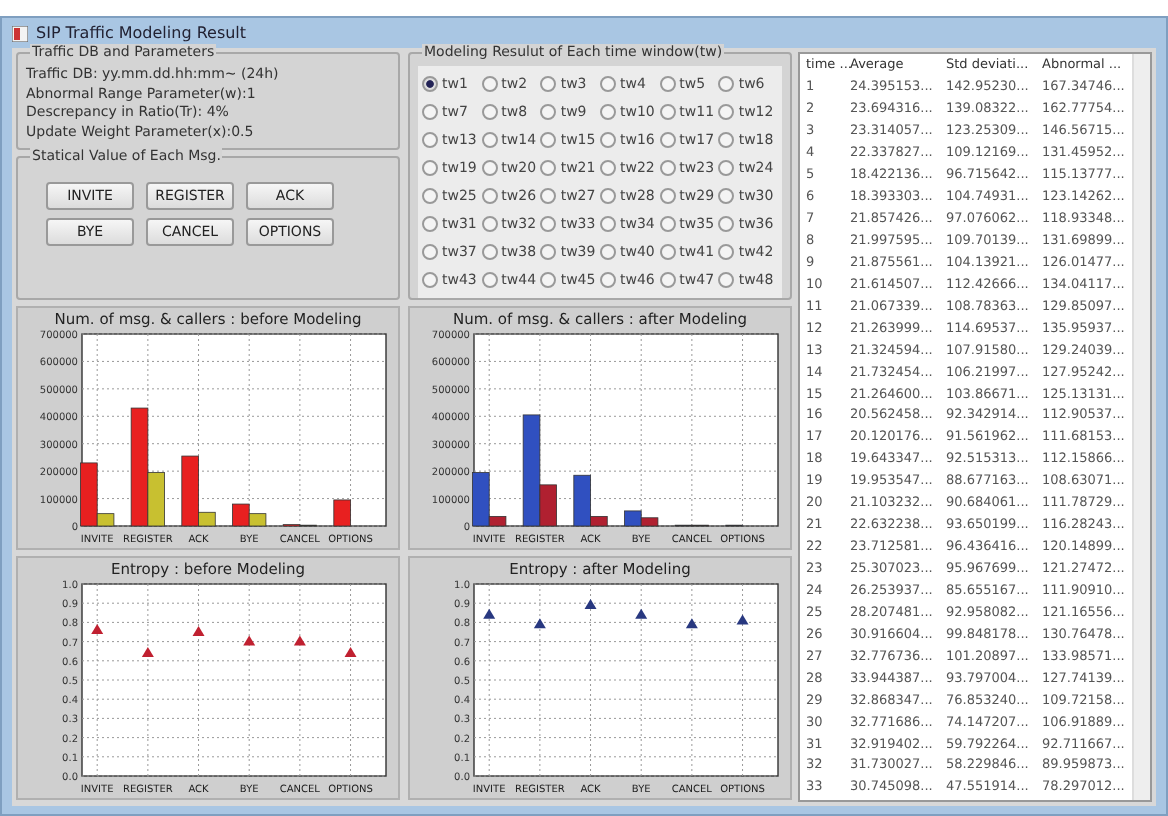 The height and width of the screenshot is (816, 1168). Describe the element at coordinates (141, 33) in the screenshot. I see `window-title: SIP Traffic Modeling Result` at that location.